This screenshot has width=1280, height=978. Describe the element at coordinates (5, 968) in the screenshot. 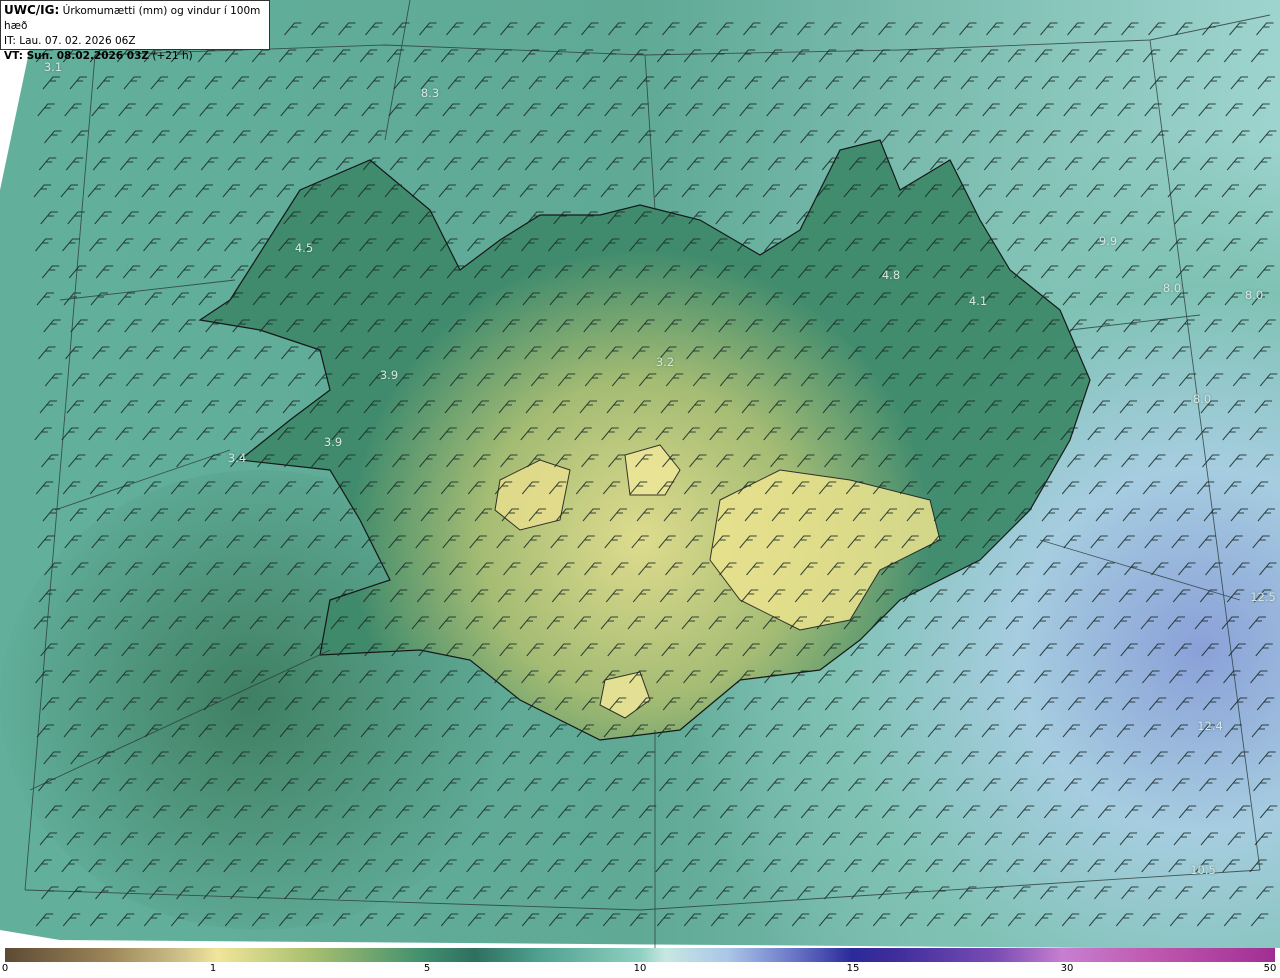

I see `colorbar-tick: 0` at that location.